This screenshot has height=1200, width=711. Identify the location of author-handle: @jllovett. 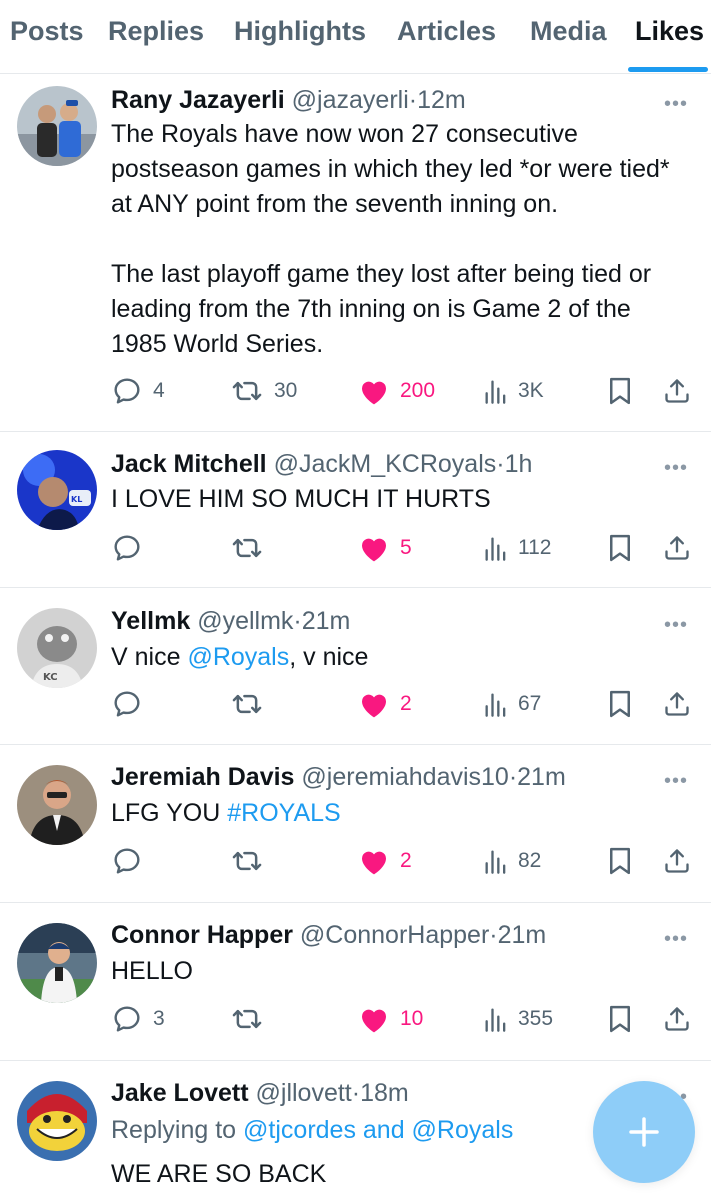
(304, 1093).